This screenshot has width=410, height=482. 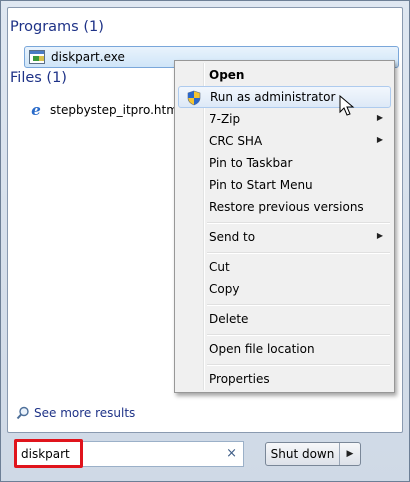 I want to click on programs-group-header: Programs (1), so click(x=57, y=27).